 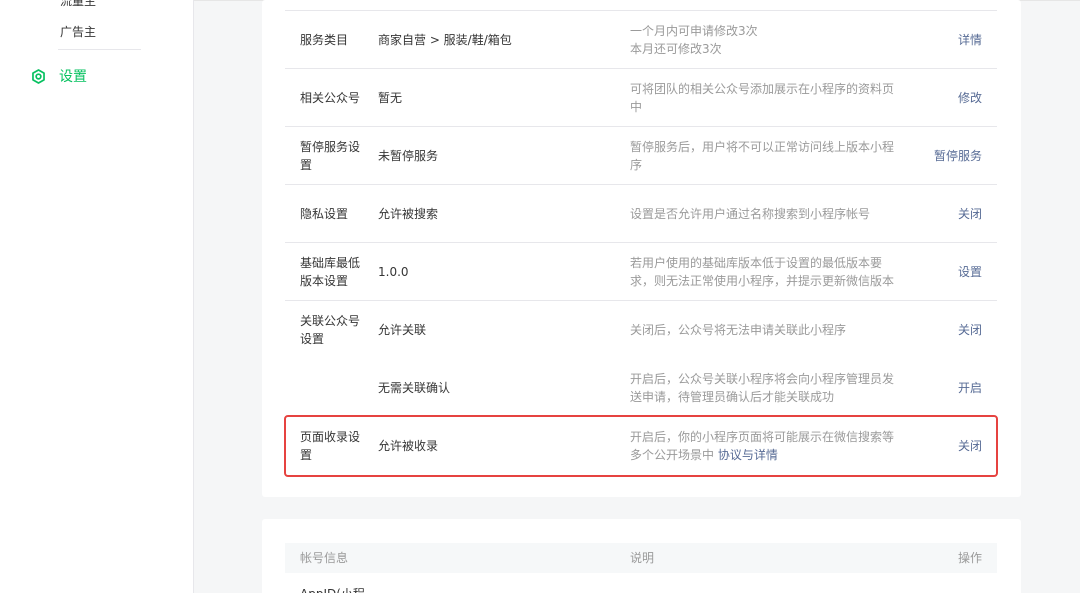 What do you see at coordinates (970, 330) in the screenshot?
I see `disable-linking-link: 关闭` at bounding box center [970, 330].